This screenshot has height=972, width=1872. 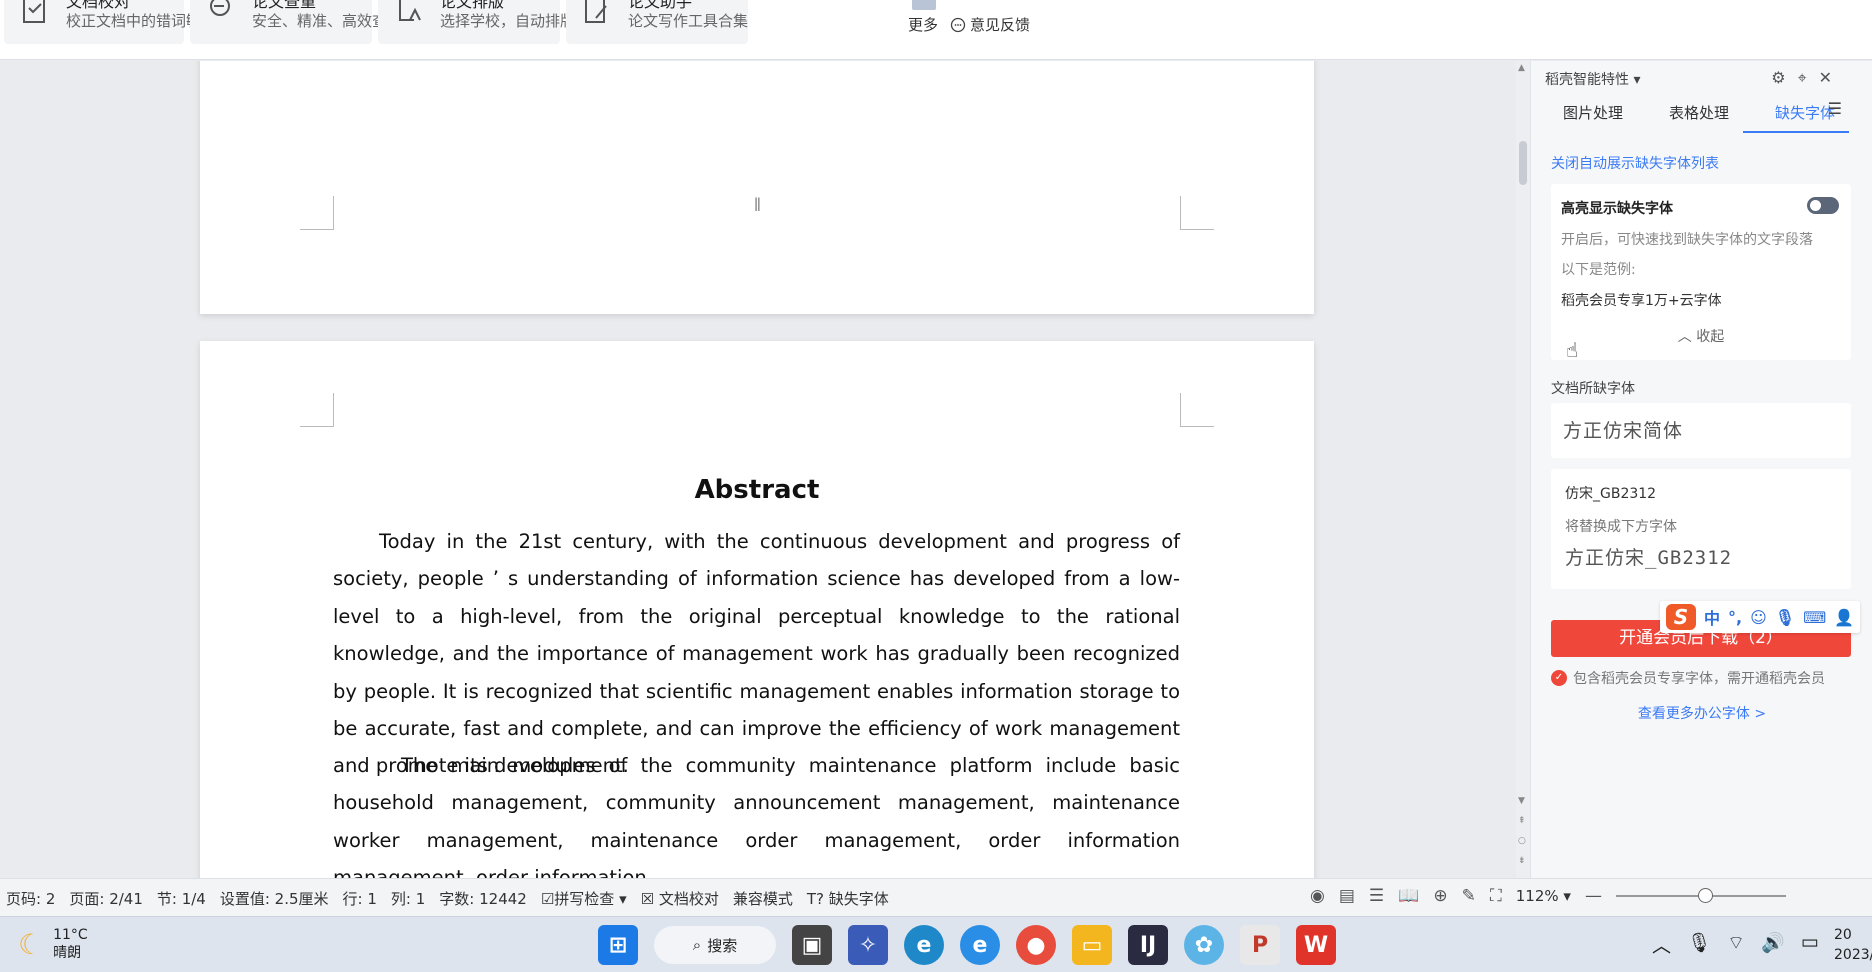 What do you see at coordinates (584, 898) in the screenshot?
I see `spell-check-button: ☑拼写检查 ▾` at bounding box center [584, 898].